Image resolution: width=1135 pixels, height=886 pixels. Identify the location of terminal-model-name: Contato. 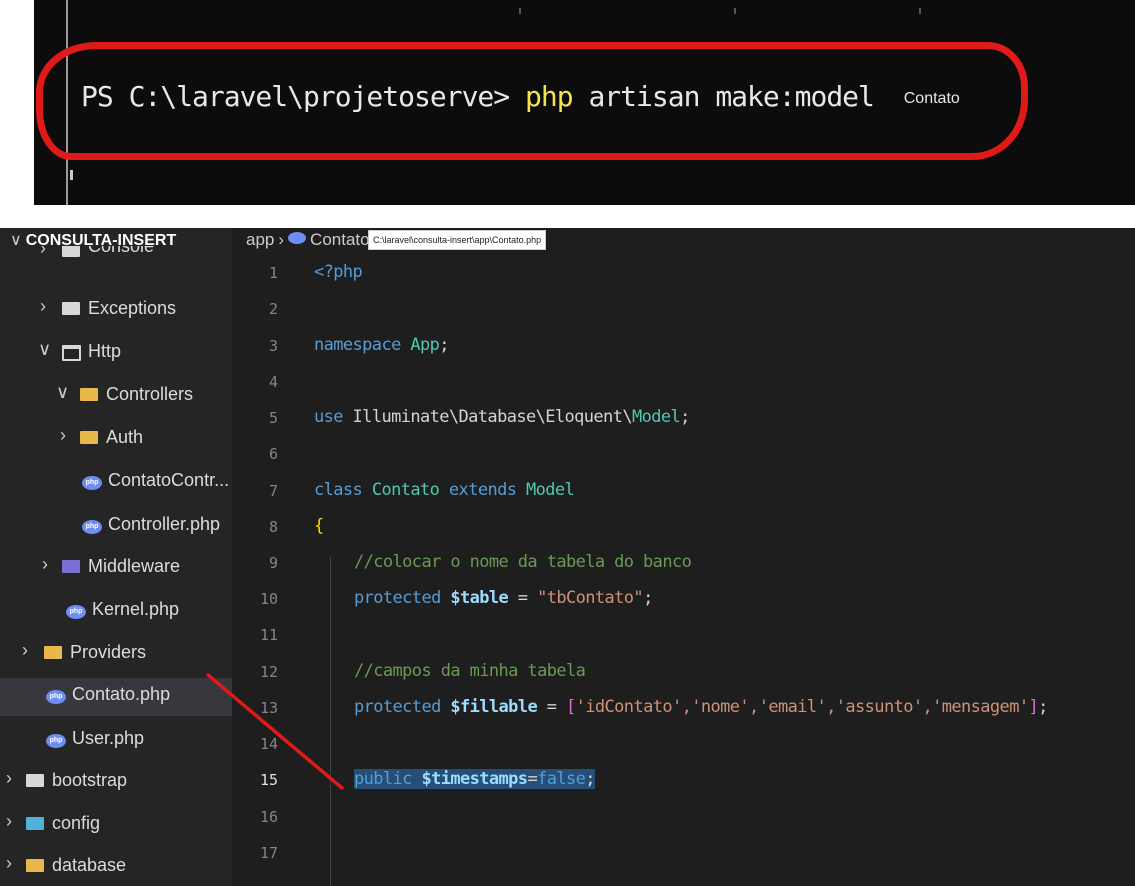
(931, 98).